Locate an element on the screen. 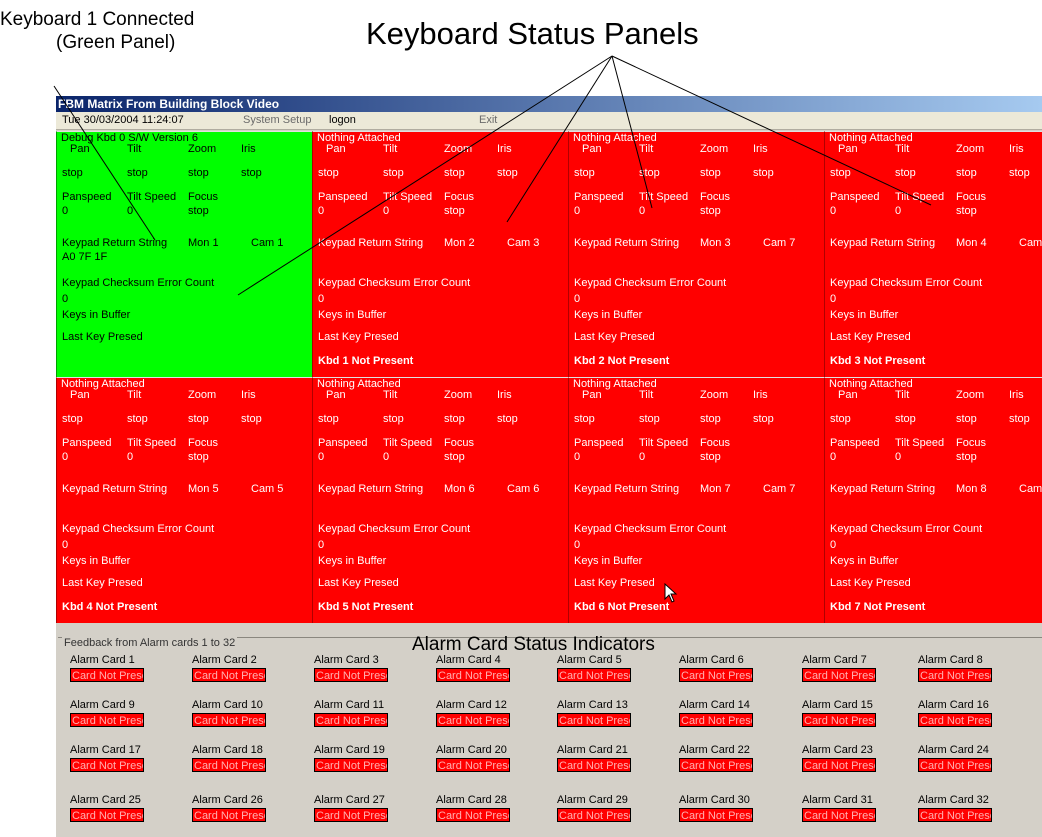 Image resolution: width=1042 pixels, height=837 pixels. menu-logon: logon is located at coordinates (342, 120).